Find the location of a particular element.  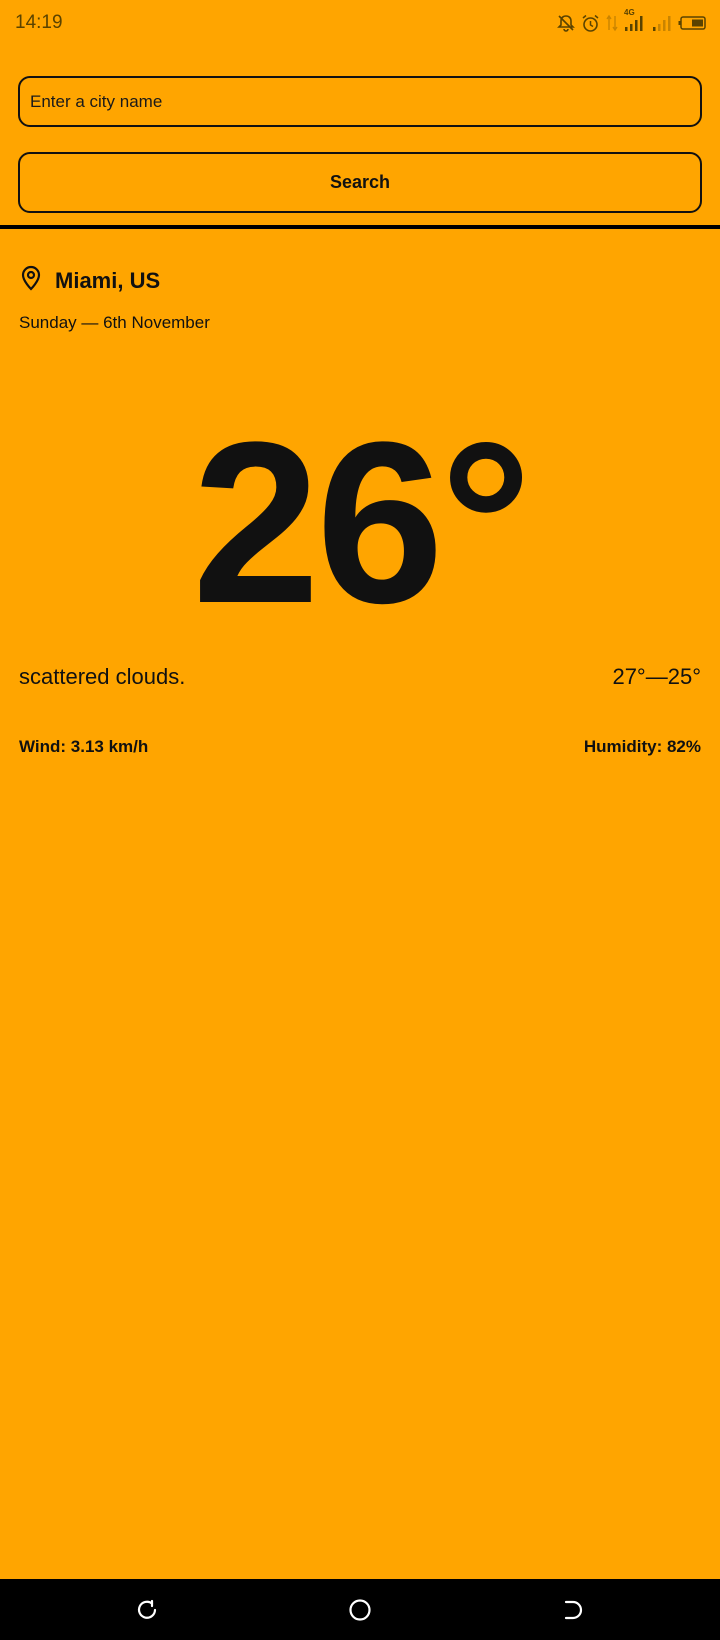

temperature-range: 27°—25° is located at coordinates (656, 676).